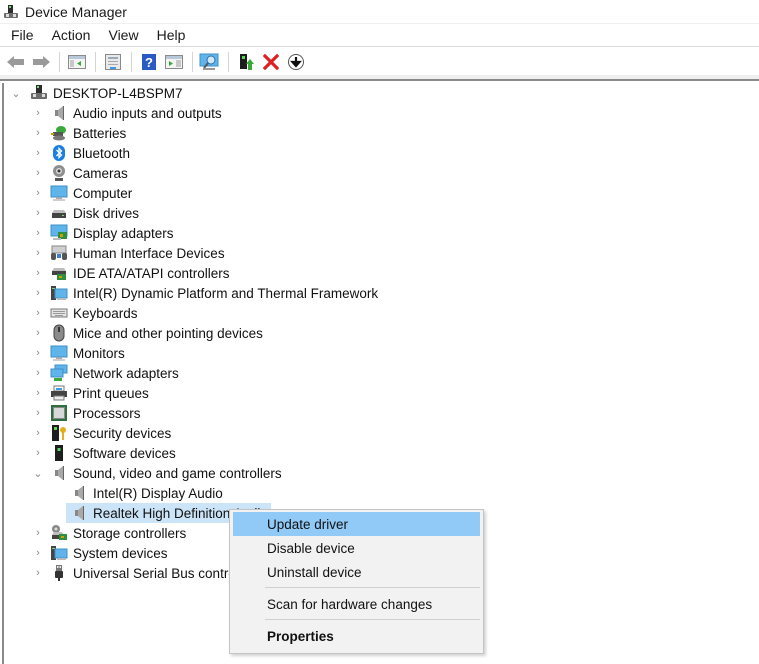 This screenshot has width=759, height=664. What do you see at coordinates (210, 62) in the screenshot?
I see `scan-hardware-button` at bounding box center [210, 62].